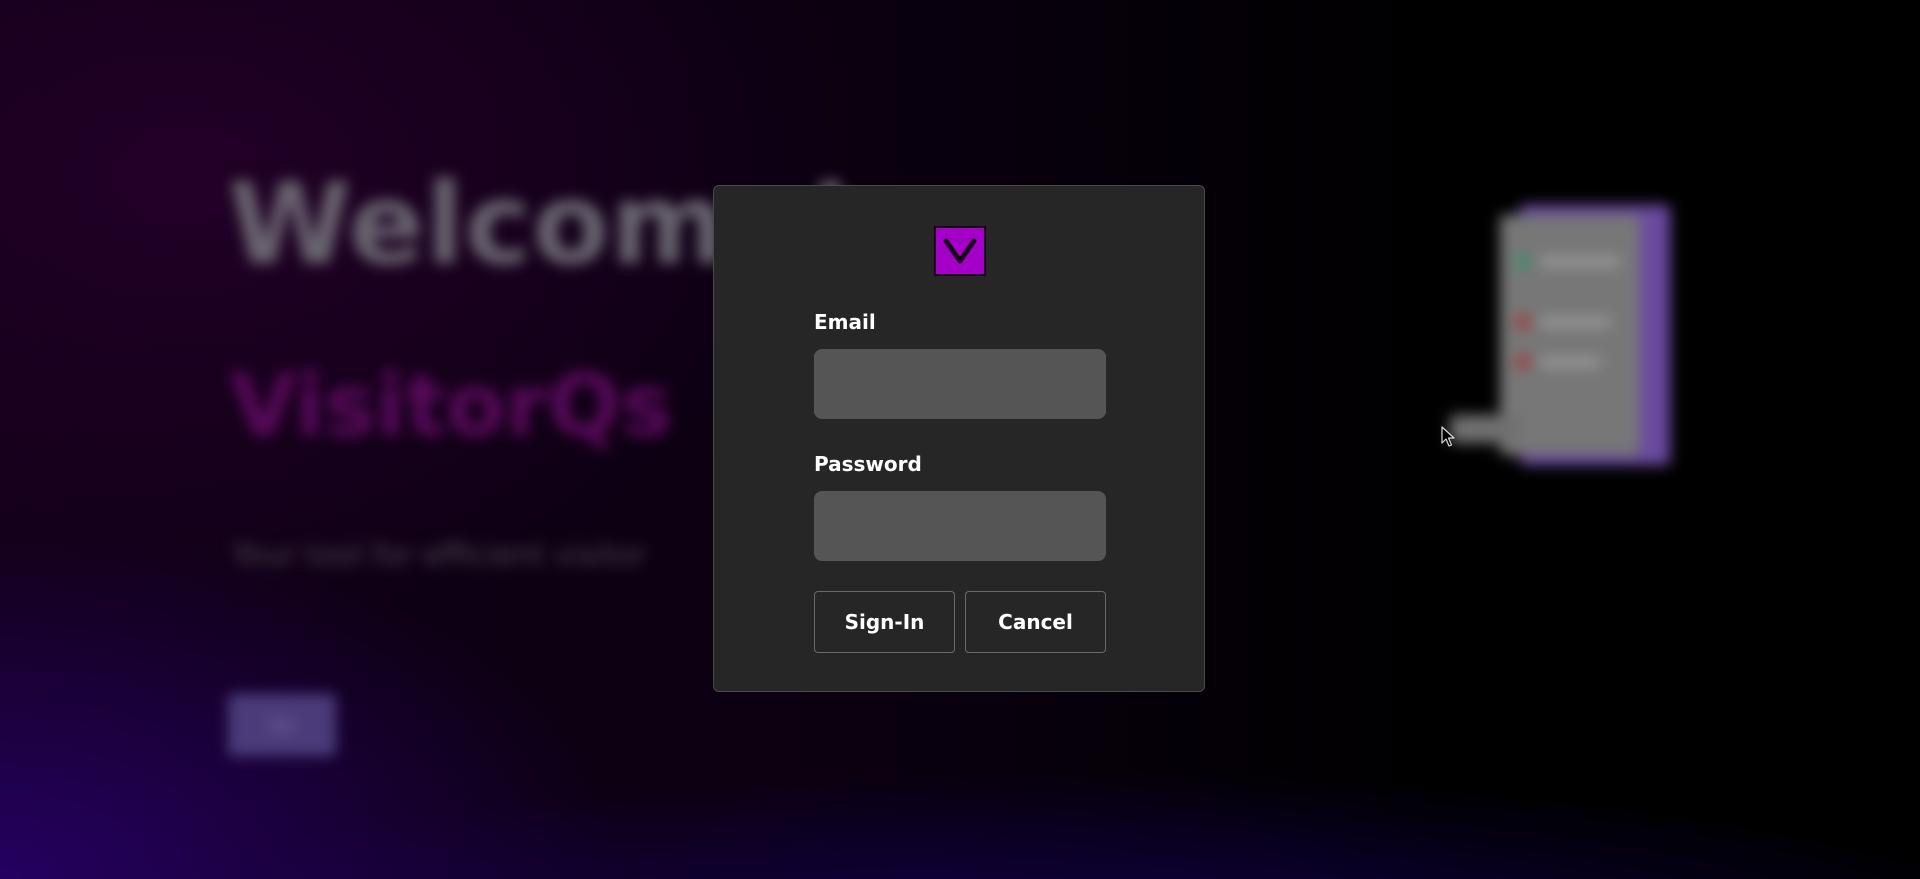  I want to click on cancel-button: Cancel, so click(1035, 622).